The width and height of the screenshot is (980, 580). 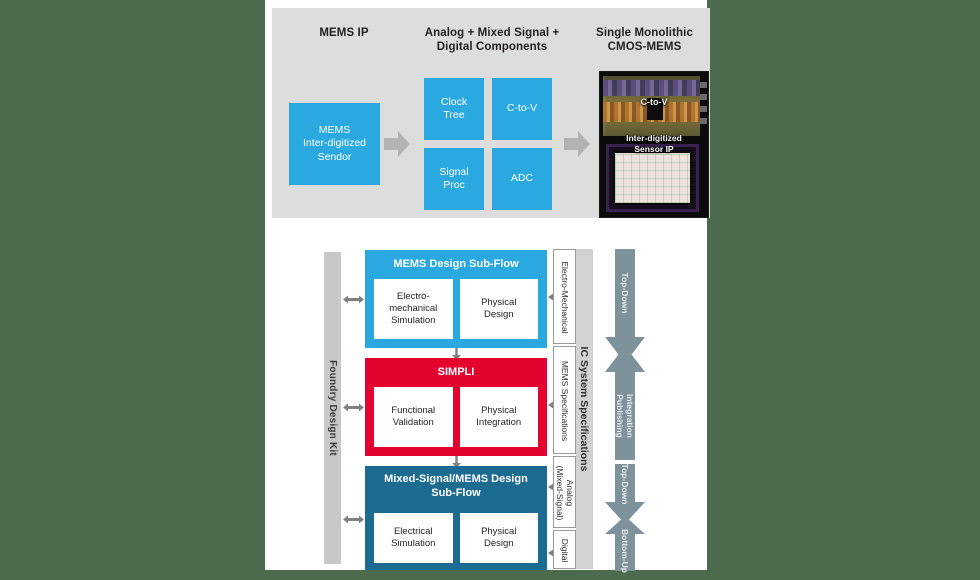 I want to click on sub-box-physical-design-mems: Physical Design, so click(x=498, y=309).